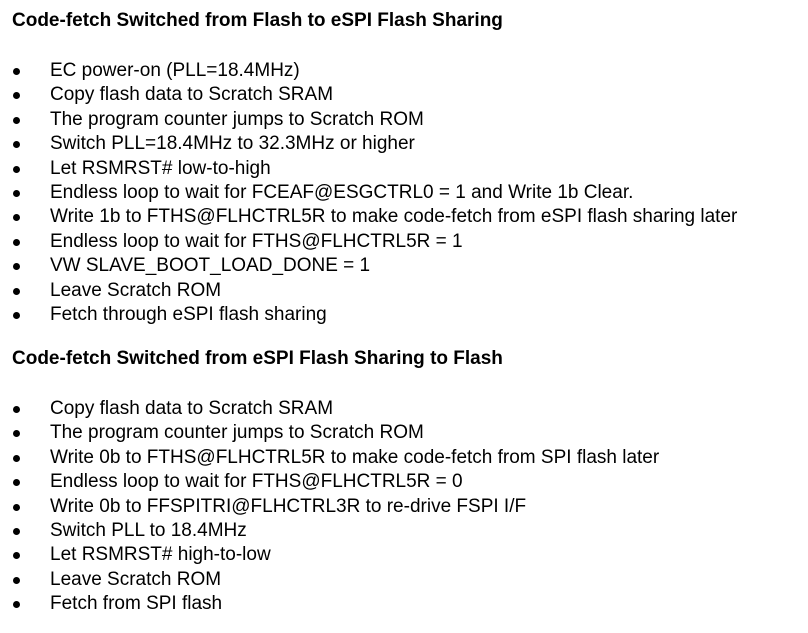 The image size is (808, 633). What do you see at coordinates (404, 71) in the screenshot?
I see `list-item: EC power-on (PLL=18.4MHz)` at bounding box center [404, 71].